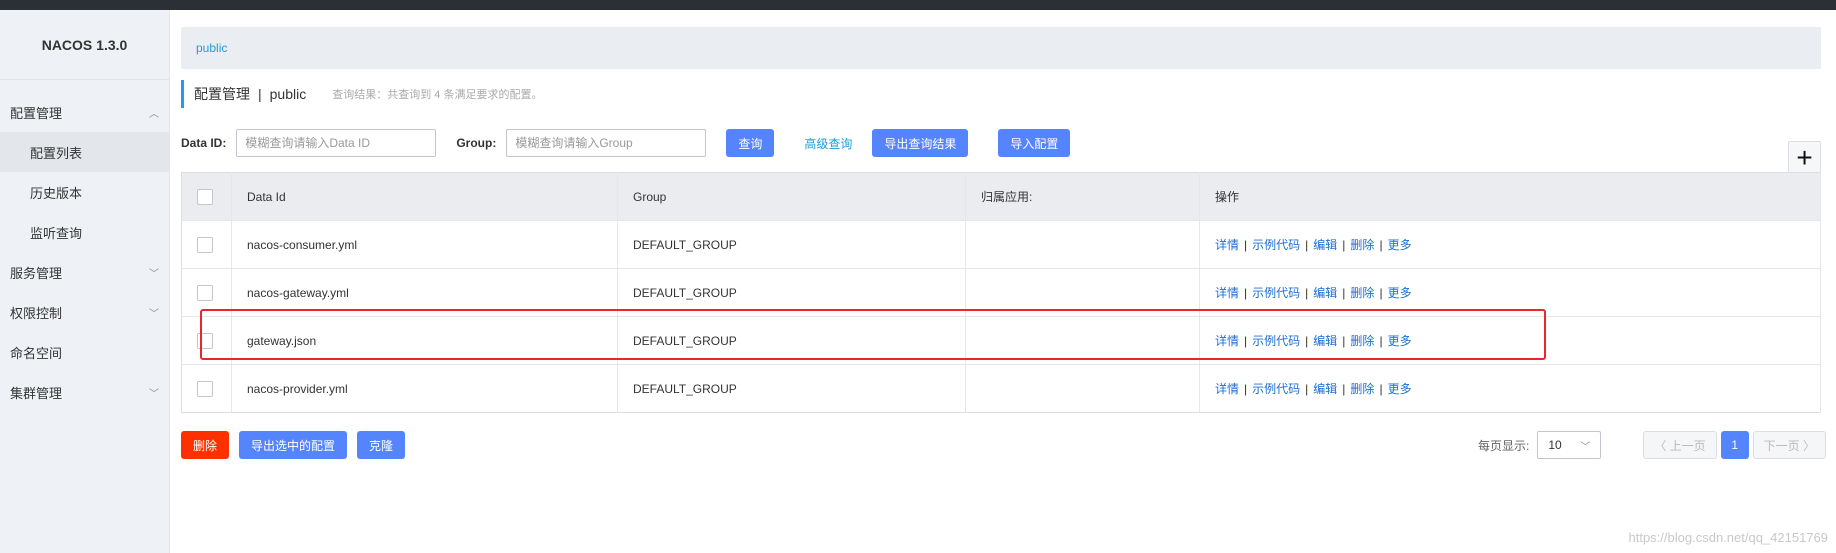 This screenshot has width=1836, height=553. Describe the element at coordinates (211, 48) in the screenshot. I see `namespace-tab-public: public` at that location.